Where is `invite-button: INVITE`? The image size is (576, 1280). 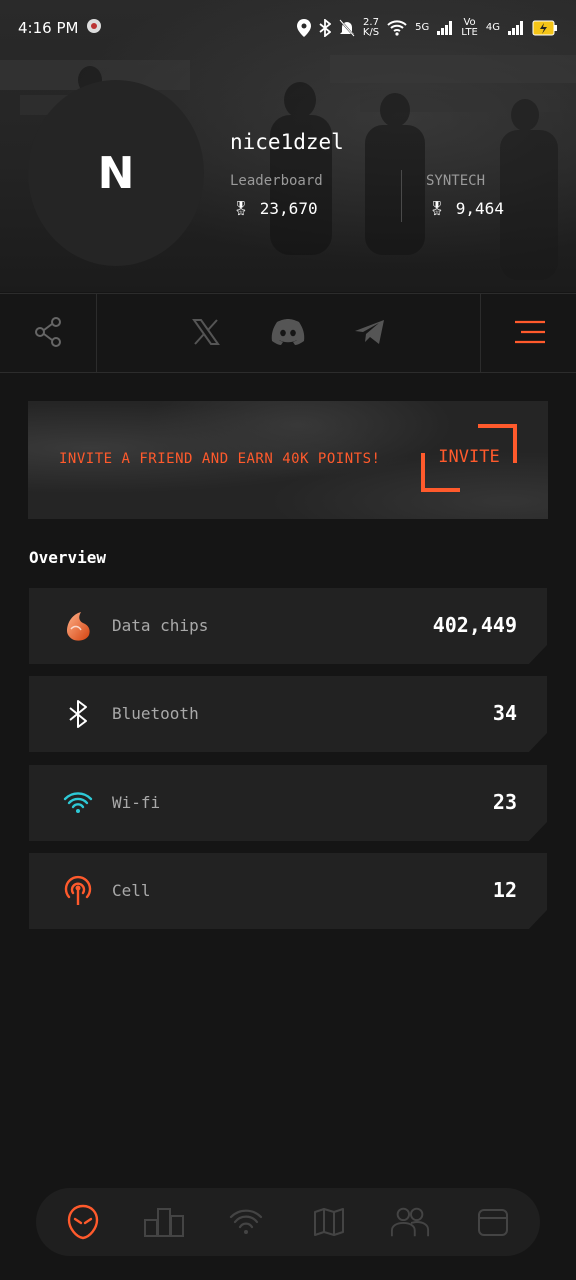
invite-button: INVITE is located at coordinates (469, 458).